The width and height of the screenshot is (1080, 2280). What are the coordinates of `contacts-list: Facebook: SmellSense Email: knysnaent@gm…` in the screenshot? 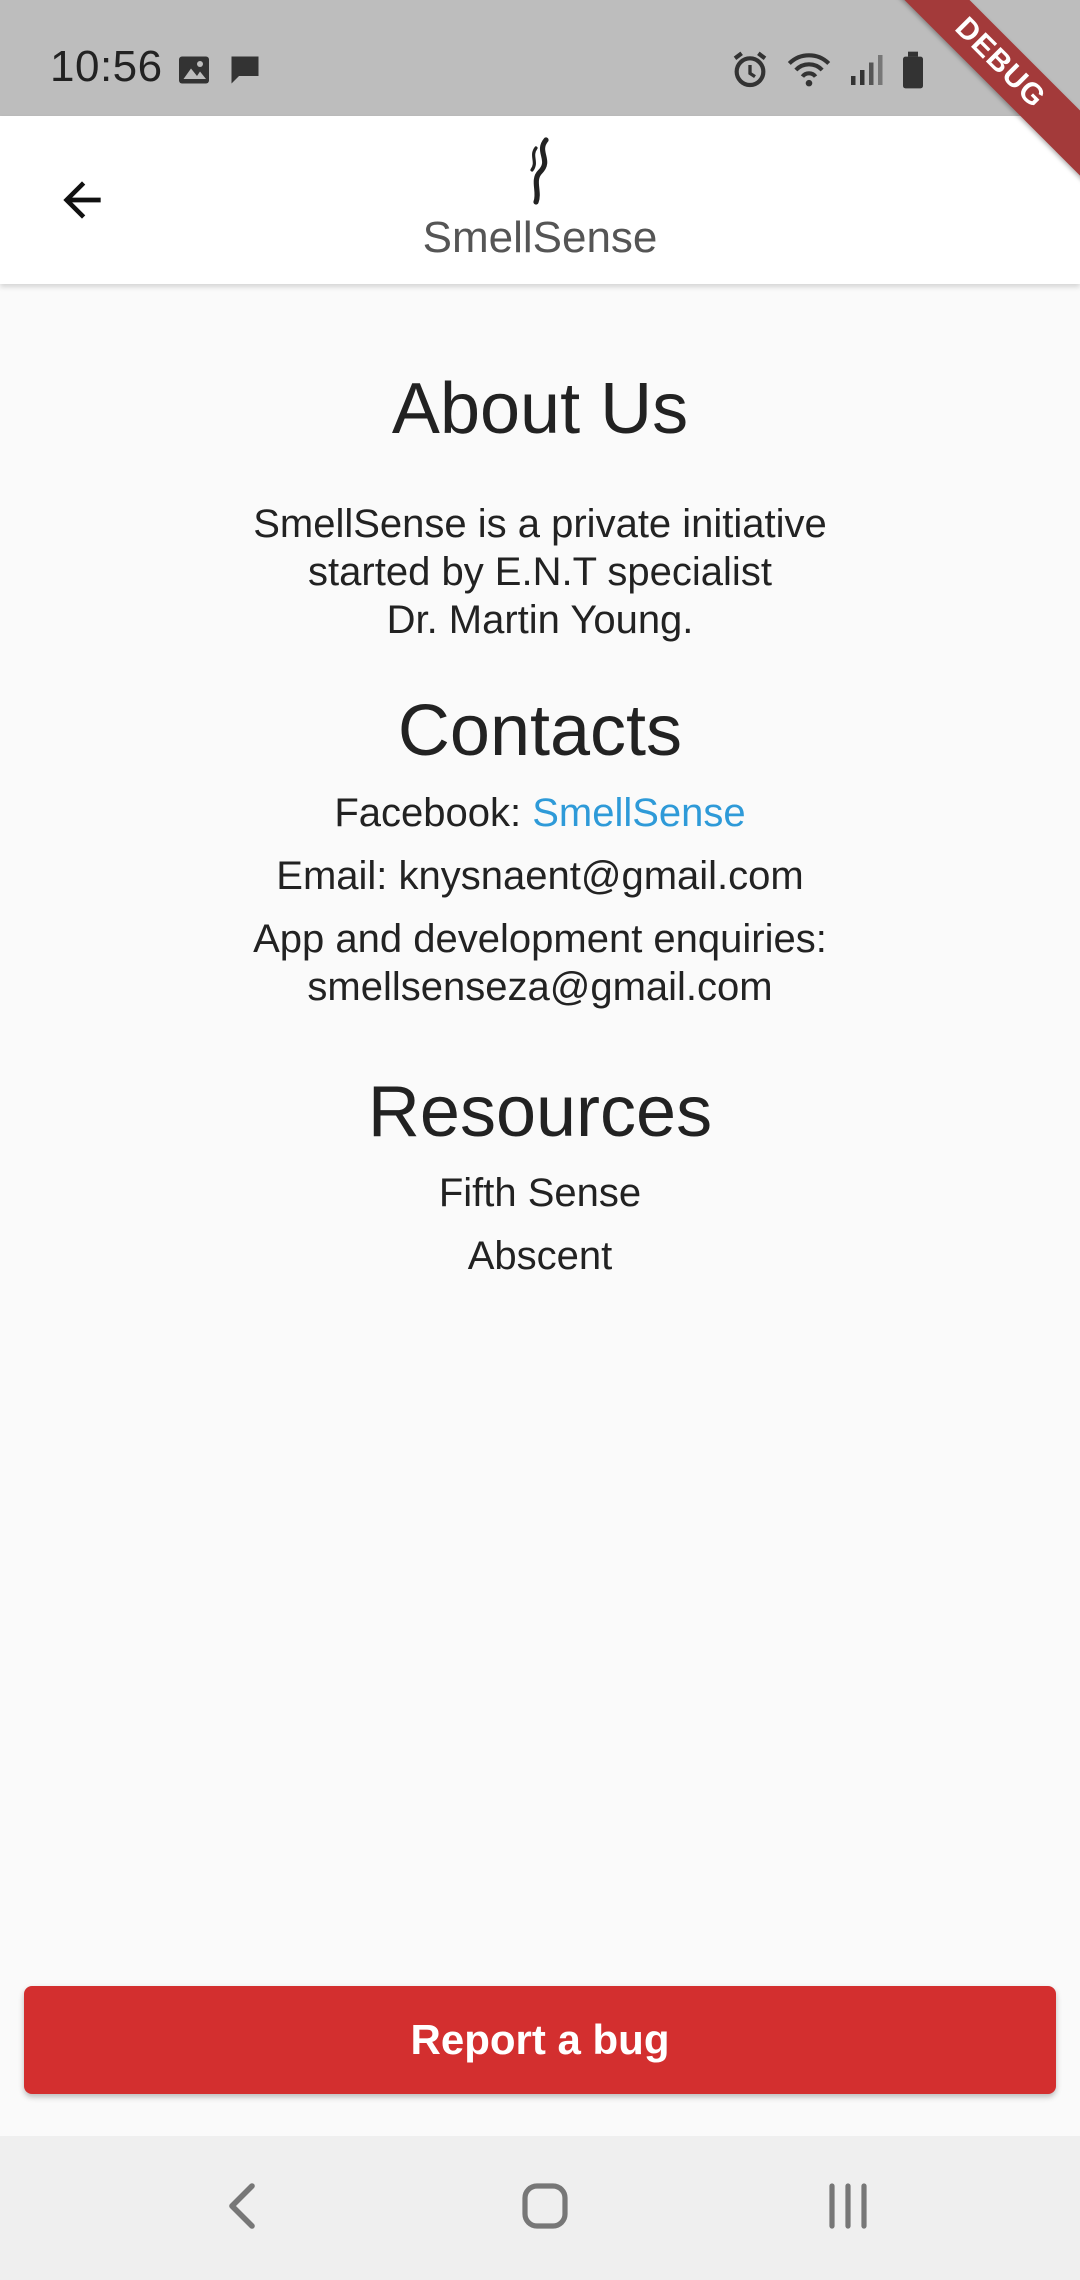 It's located at (540, 900).